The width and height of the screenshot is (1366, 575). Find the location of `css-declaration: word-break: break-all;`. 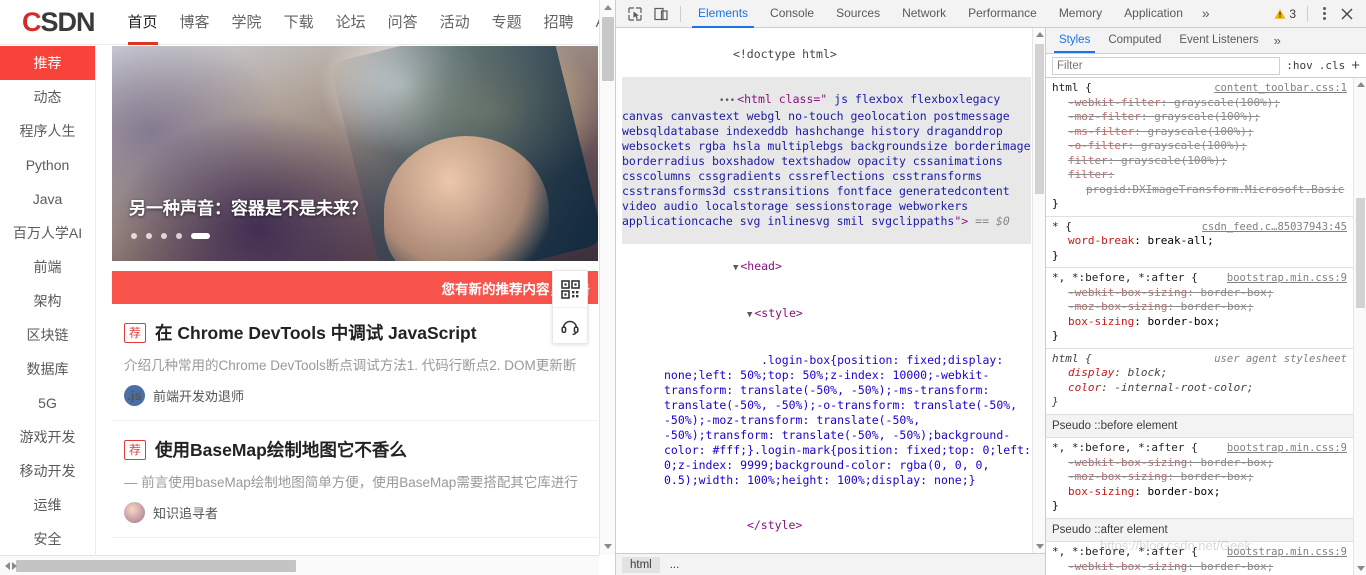

css-declaration: word-break: break-all; is located at coordinates (1199, 241).